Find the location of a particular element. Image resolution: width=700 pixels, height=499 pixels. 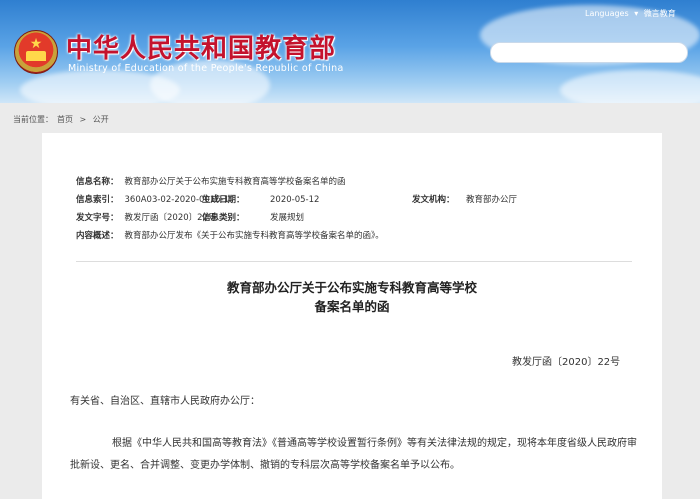

meta-value: 教育部办公厅关于公布实施专科教育高等学校备案名单的函 is located at coordinates (235, 182).